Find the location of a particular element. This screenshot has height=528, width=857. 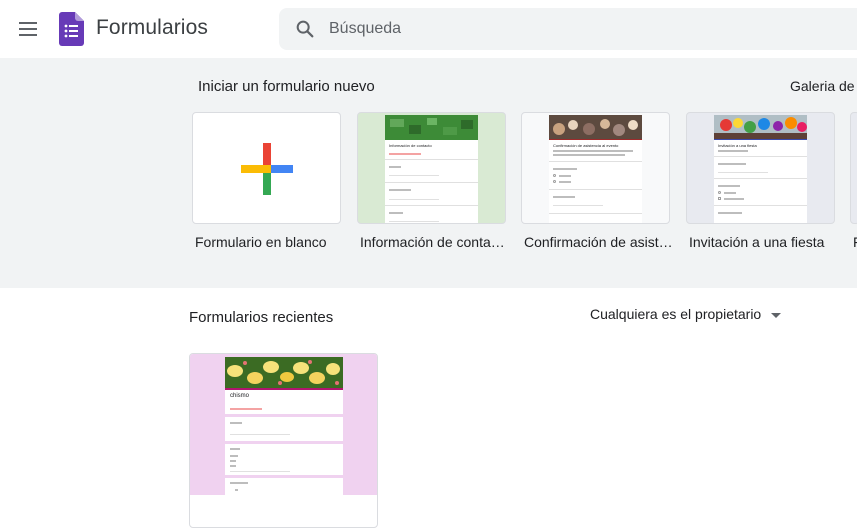

plus-icon is located at coordinates (267, 169).